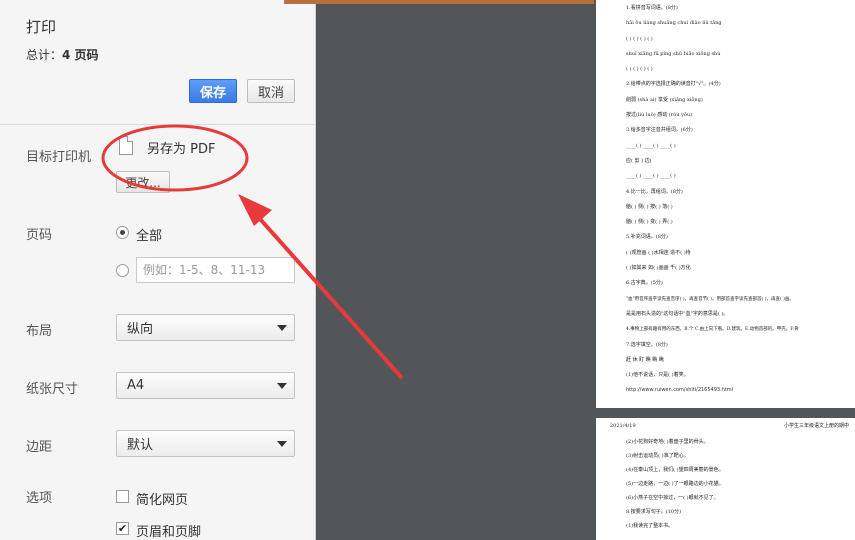 The width and height of the screenshot is (855, 540). I want to click on cancel-button: 取消, so click(271, 91).